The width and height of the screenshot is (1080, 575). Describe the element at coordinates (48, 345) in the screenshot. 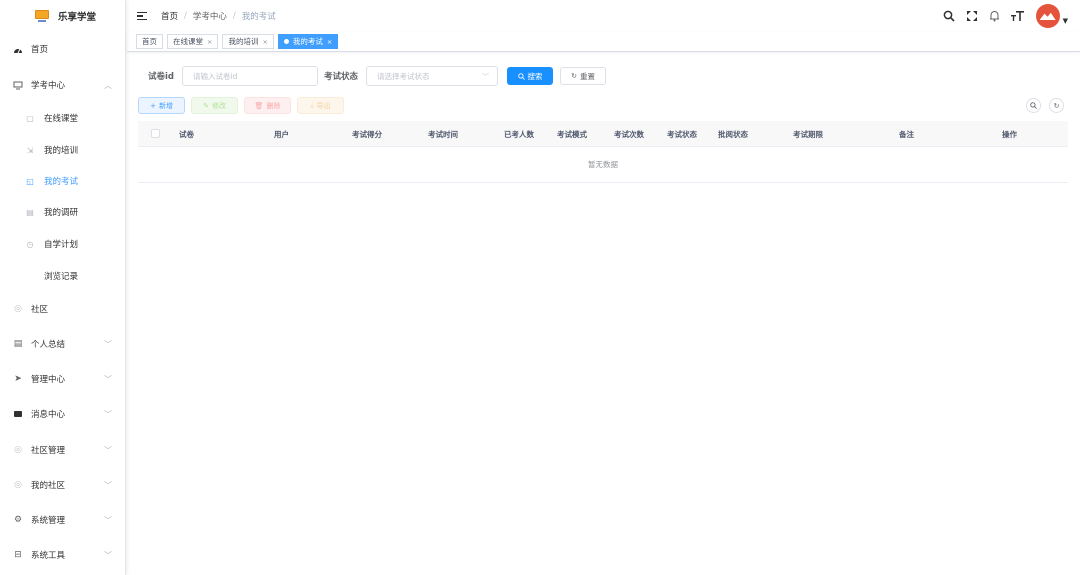

I see `menu-label: 个人总结` at that location.